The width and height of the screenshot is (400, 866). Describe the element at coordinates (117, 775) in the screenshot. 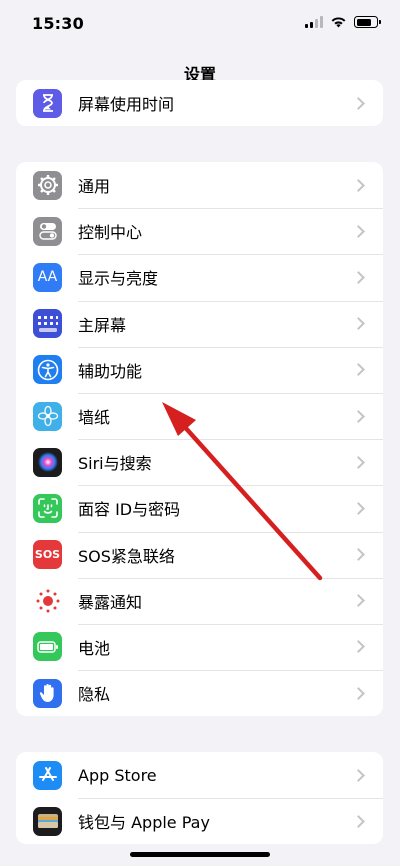

I see `settings-row-label: App Store` at that location.